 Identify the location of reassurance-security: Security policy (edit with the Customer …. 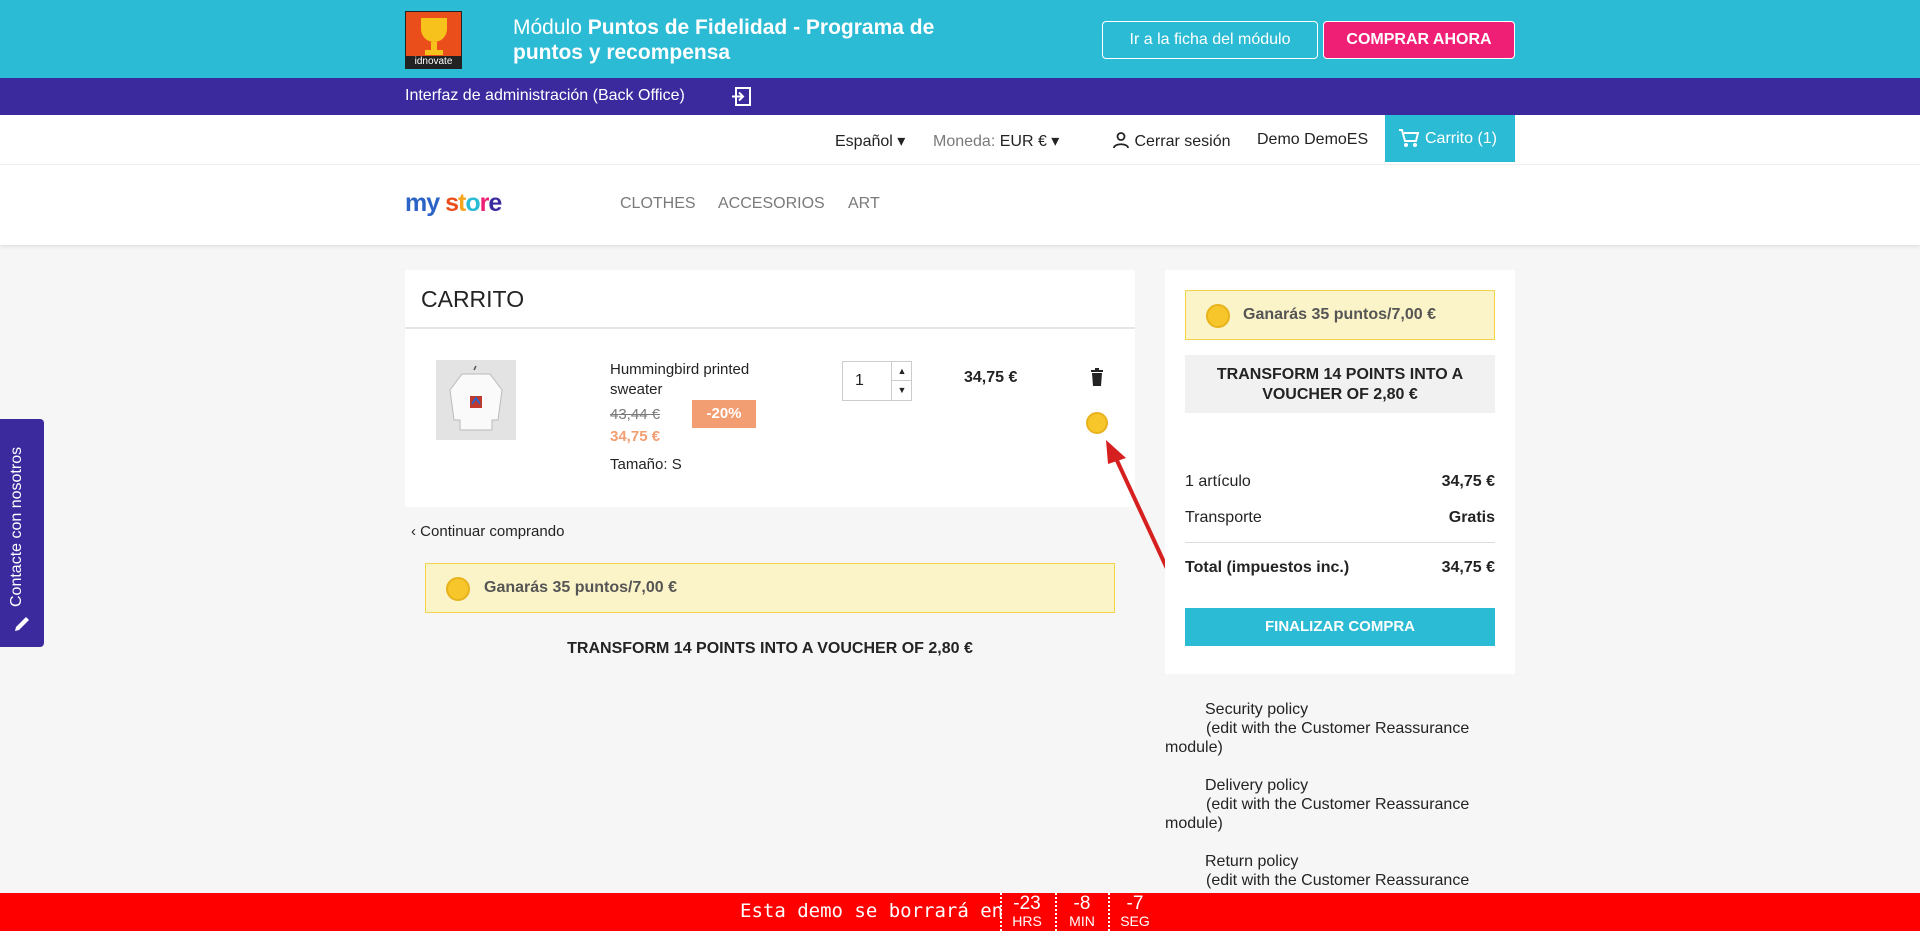
(1317, 728).